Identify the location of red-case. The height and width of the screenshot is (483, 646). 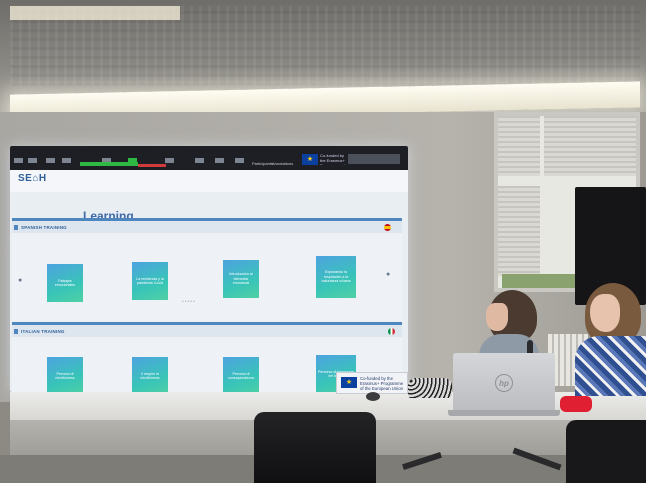
(576, 404).